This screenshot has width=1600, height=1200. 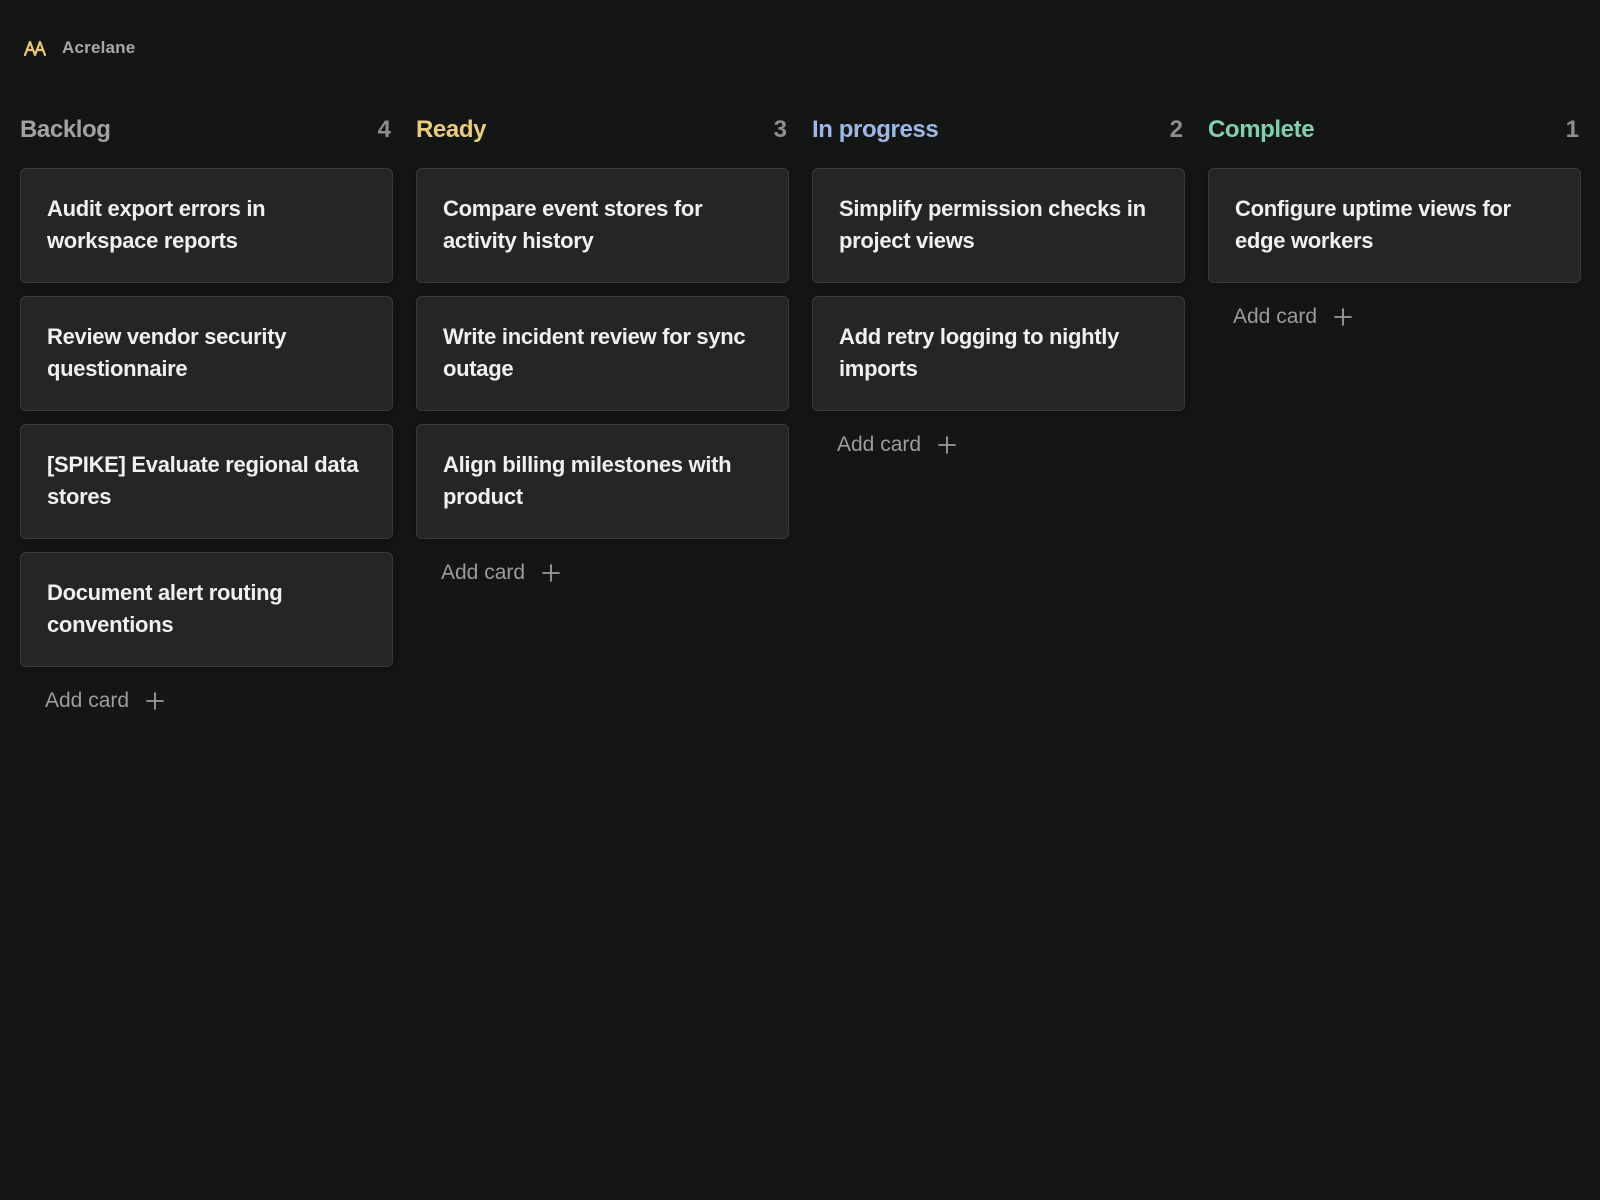 I want to click on task-card: [SPIKE] Evaluate regional data stores, so click(x=206, y=481).